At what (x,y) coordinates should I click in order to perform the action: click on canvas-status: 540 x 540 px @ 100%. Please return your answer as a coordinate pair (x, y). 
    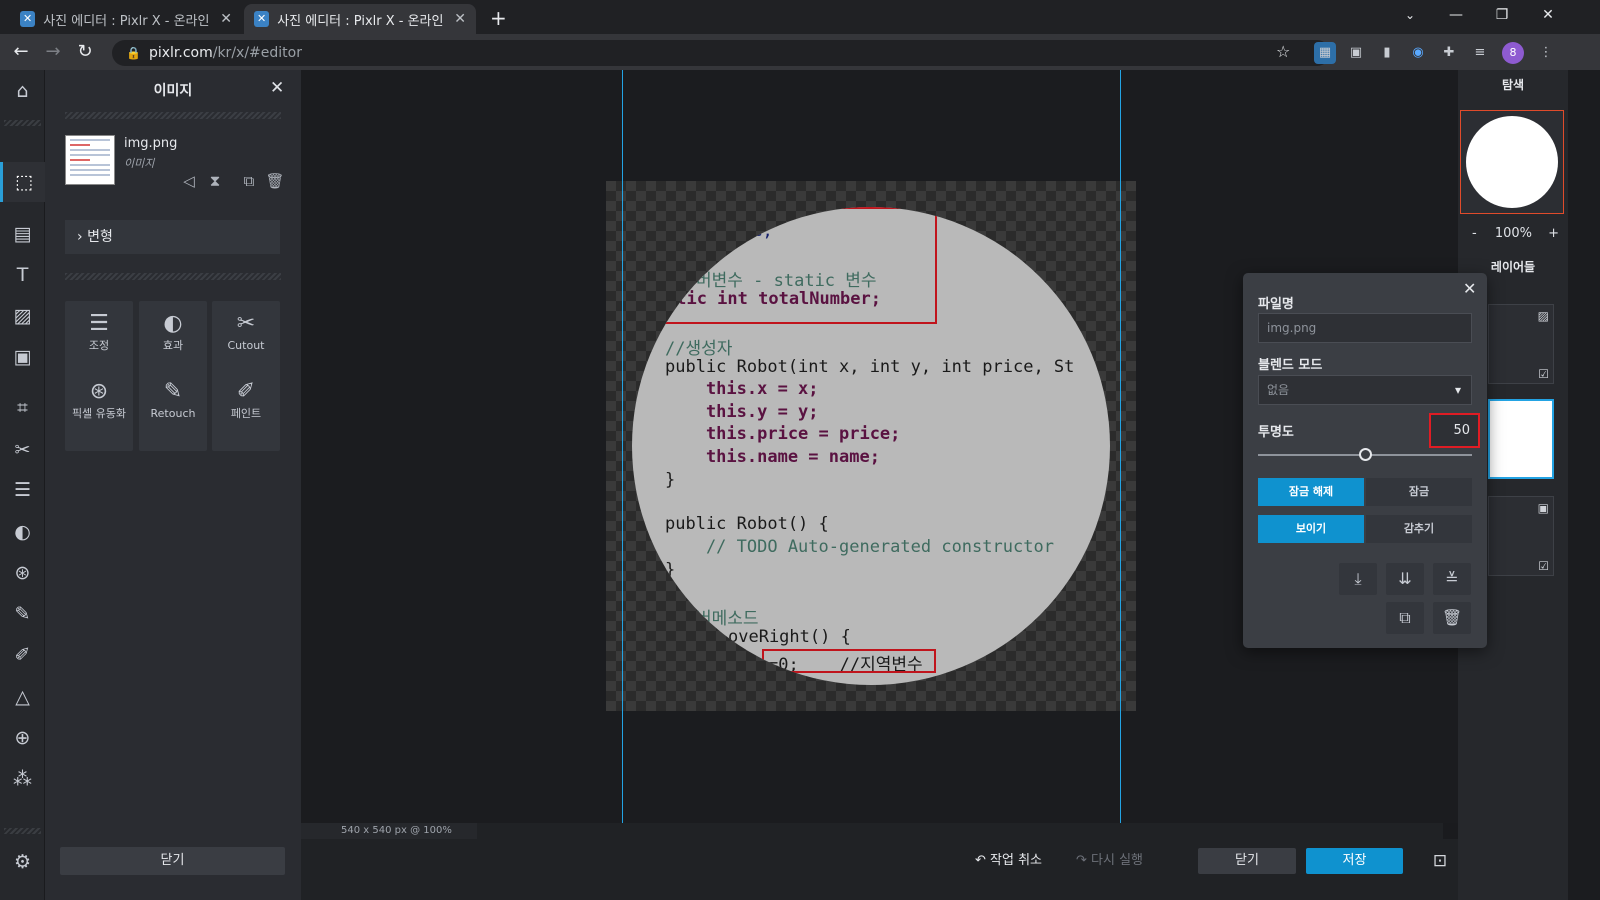
    Looking at the image, I should click on (389, 831).